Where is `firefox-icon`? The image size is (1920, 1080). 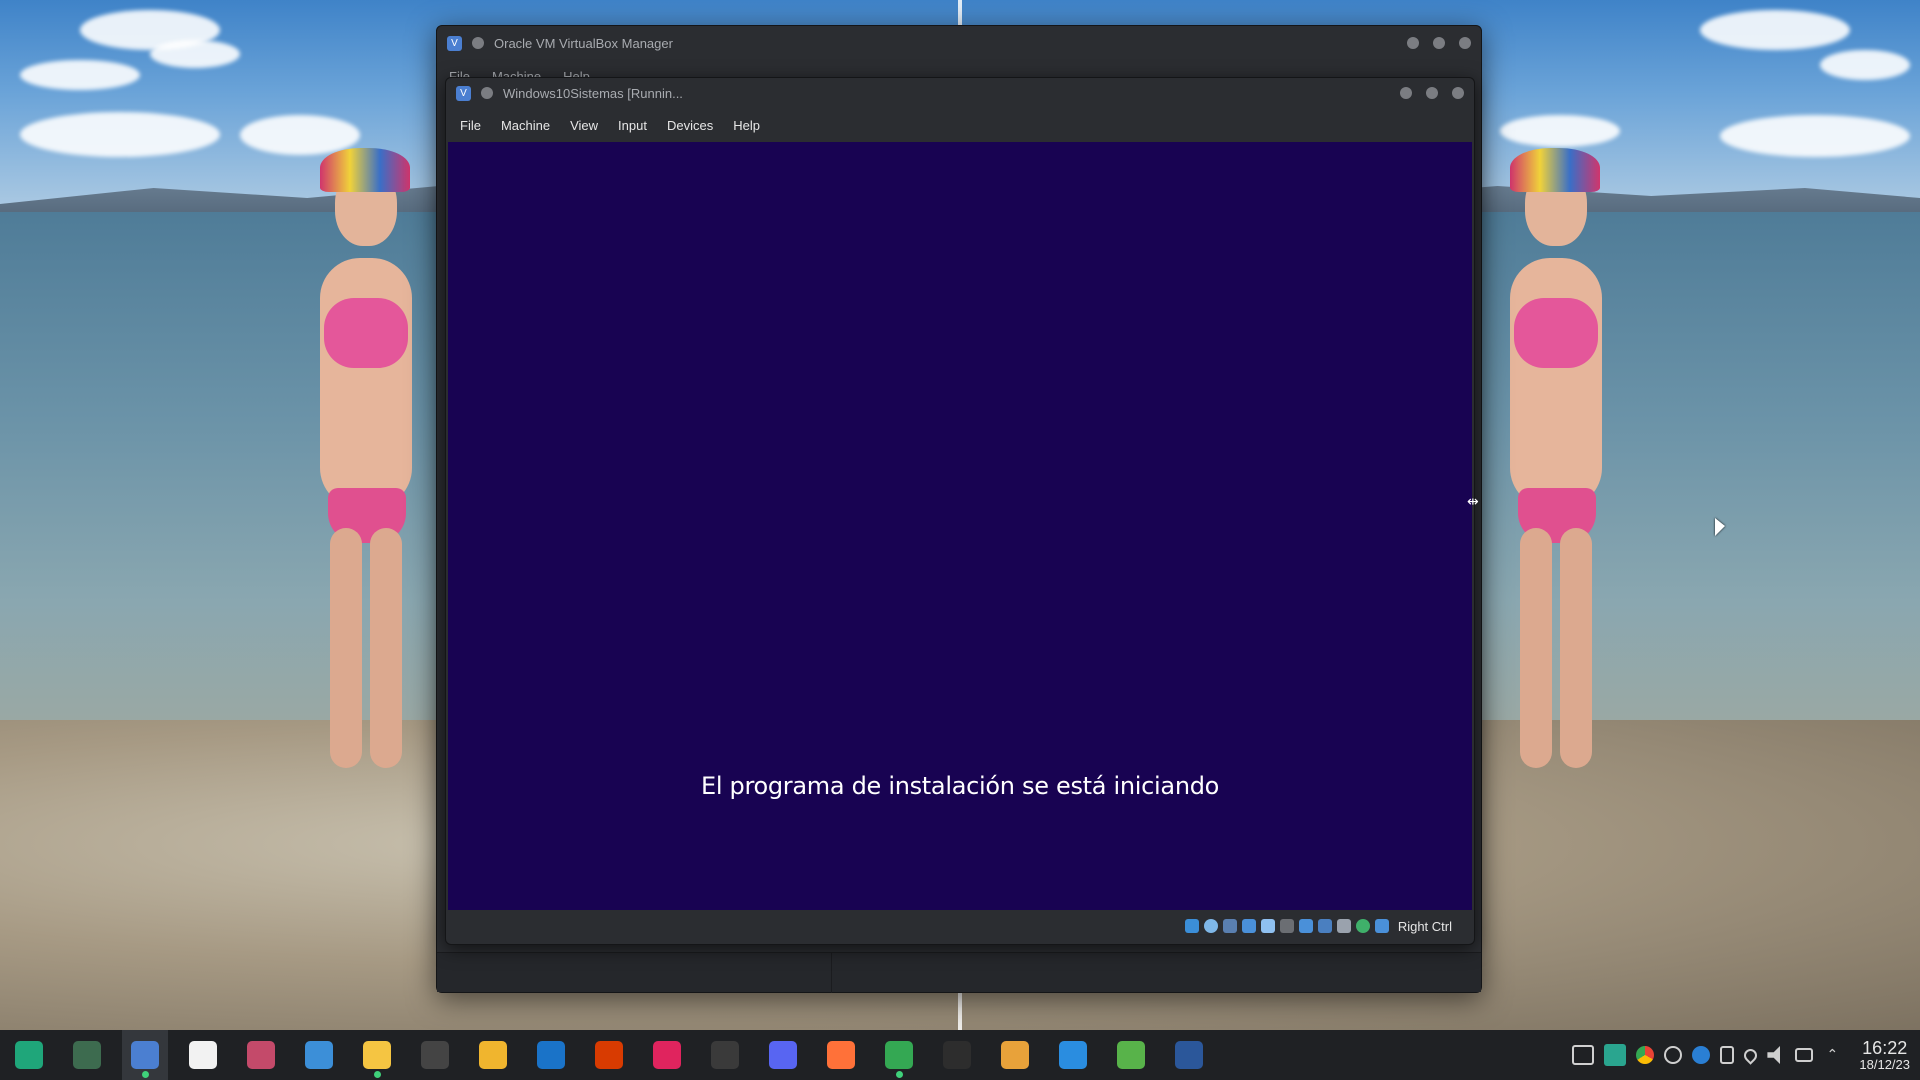
firefox-icon is located at coordinates (841, 1055).